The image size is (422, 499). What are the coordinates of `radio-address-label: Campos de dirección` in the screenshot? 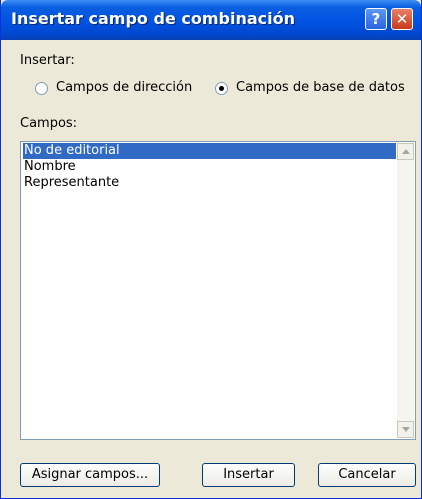 It's located at (124, 87).